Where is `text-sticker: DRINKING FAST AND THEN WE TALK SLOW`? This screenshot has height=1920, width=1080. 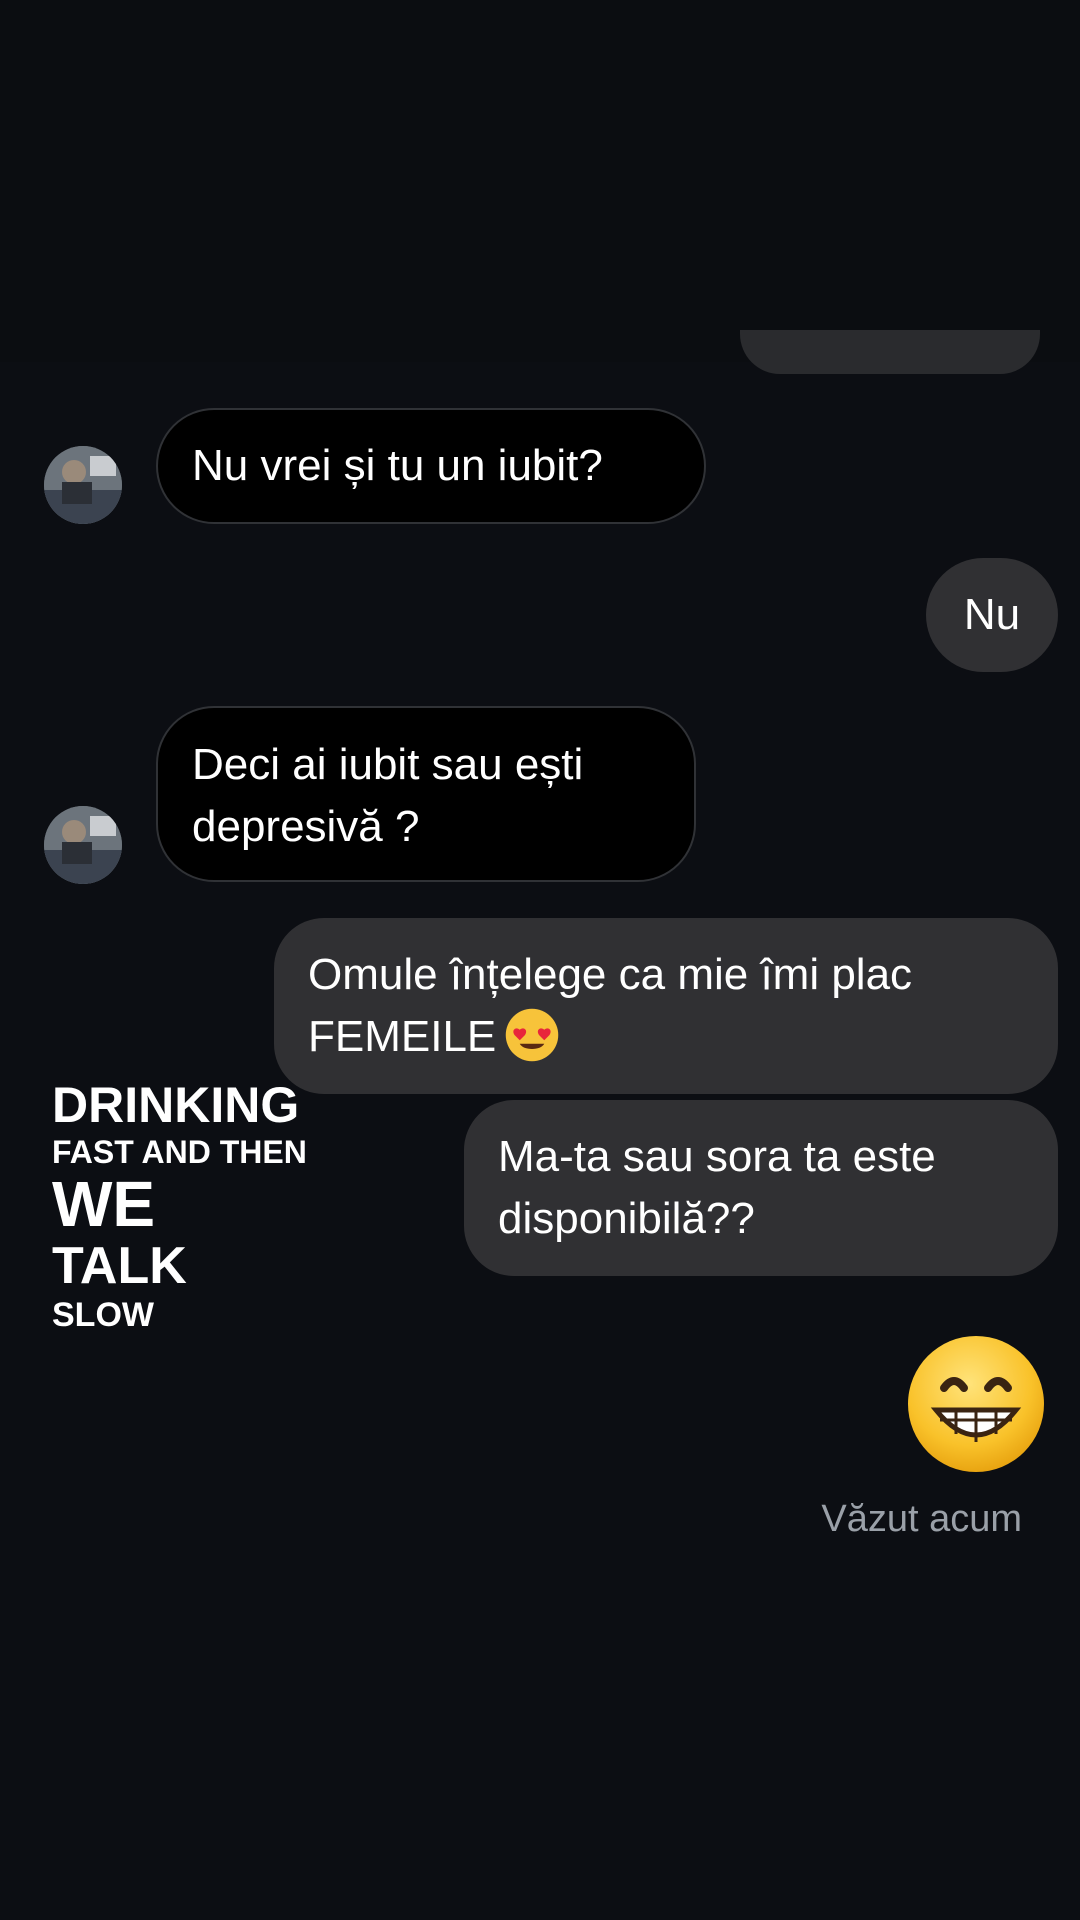 text-sticker: DRINKING FAST AND THEN WE TALK SLOW is located at coordinates (179, 1206).